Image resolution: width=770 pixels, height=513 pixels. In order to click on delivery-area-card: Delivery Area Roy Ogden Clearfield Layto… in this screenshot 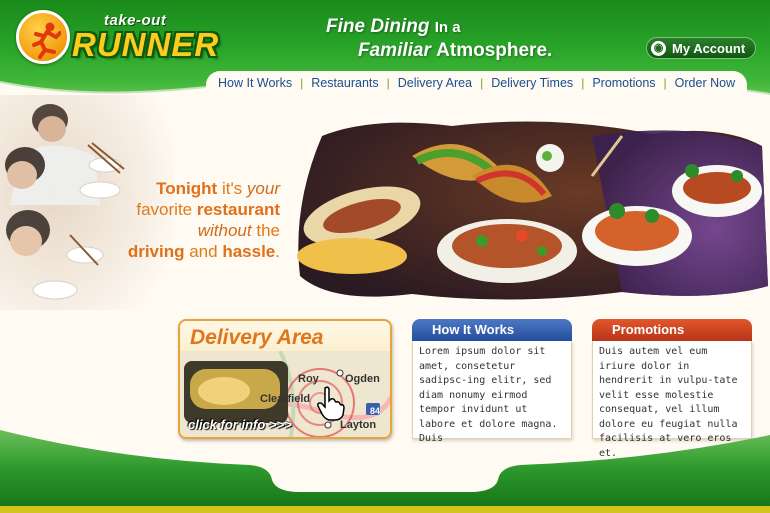, I will do `click(285, 379)`.